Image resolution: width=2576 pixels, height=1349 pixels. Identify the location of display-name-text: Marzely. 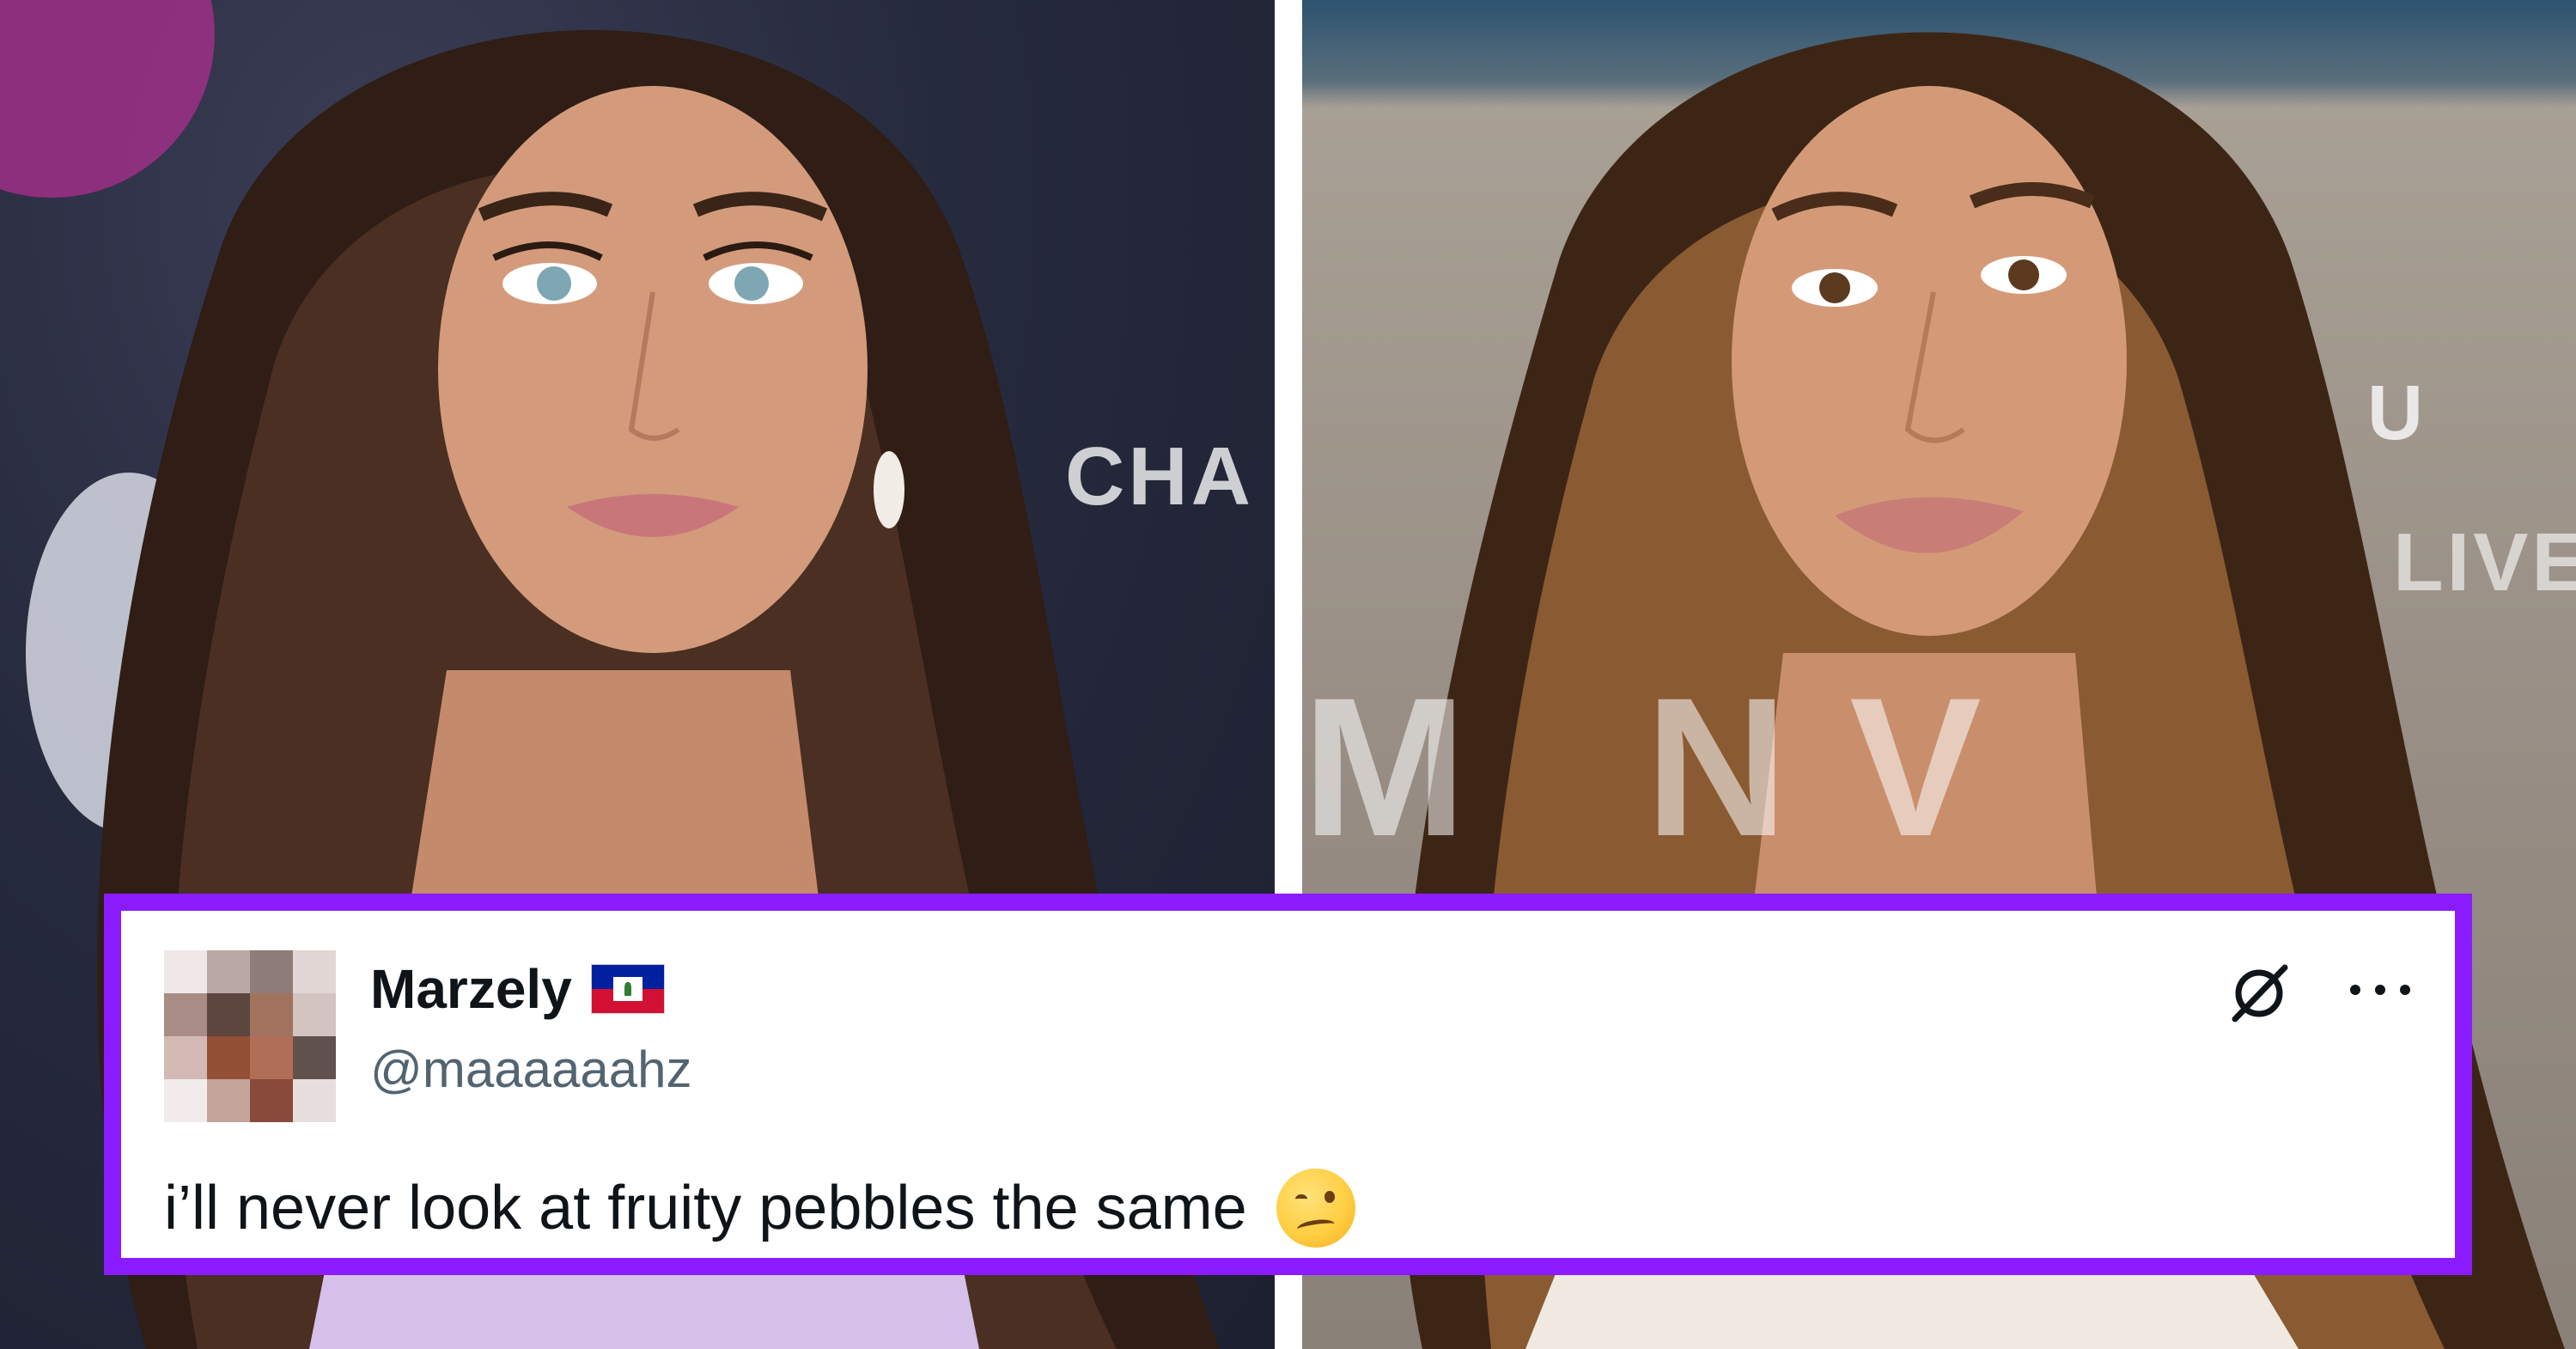
(471, 989).